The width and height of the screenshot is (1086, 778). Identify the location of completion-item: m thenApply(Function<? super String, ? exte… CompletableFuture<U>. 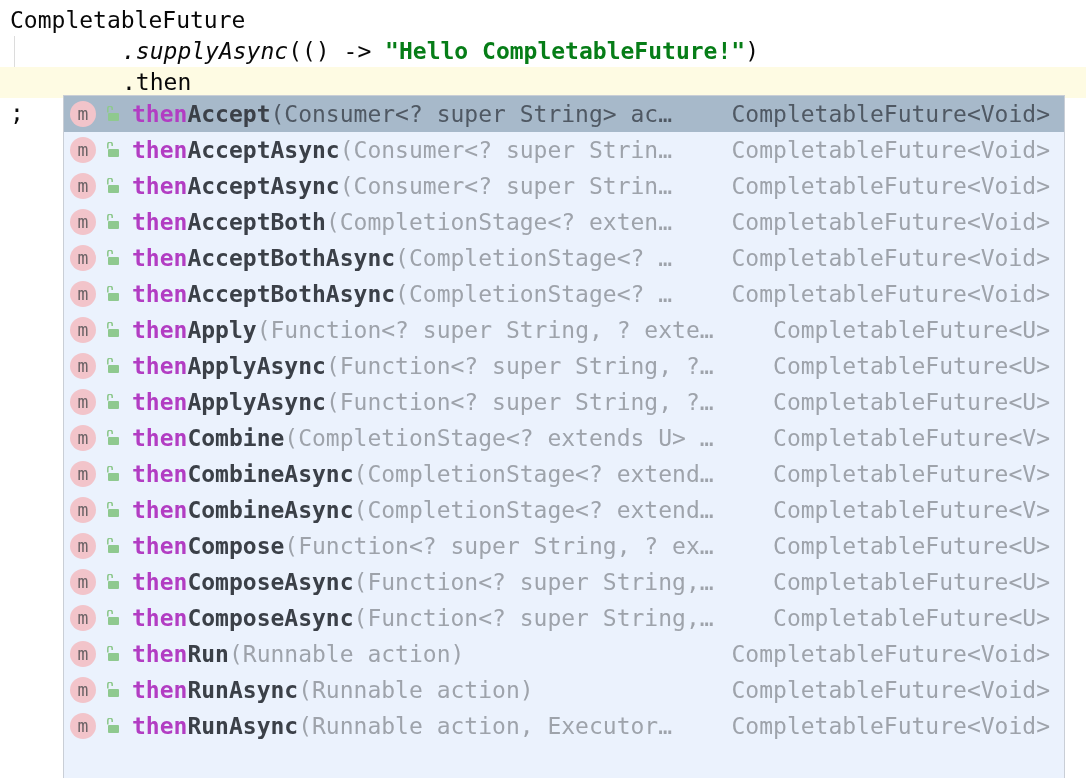
(564, 330).